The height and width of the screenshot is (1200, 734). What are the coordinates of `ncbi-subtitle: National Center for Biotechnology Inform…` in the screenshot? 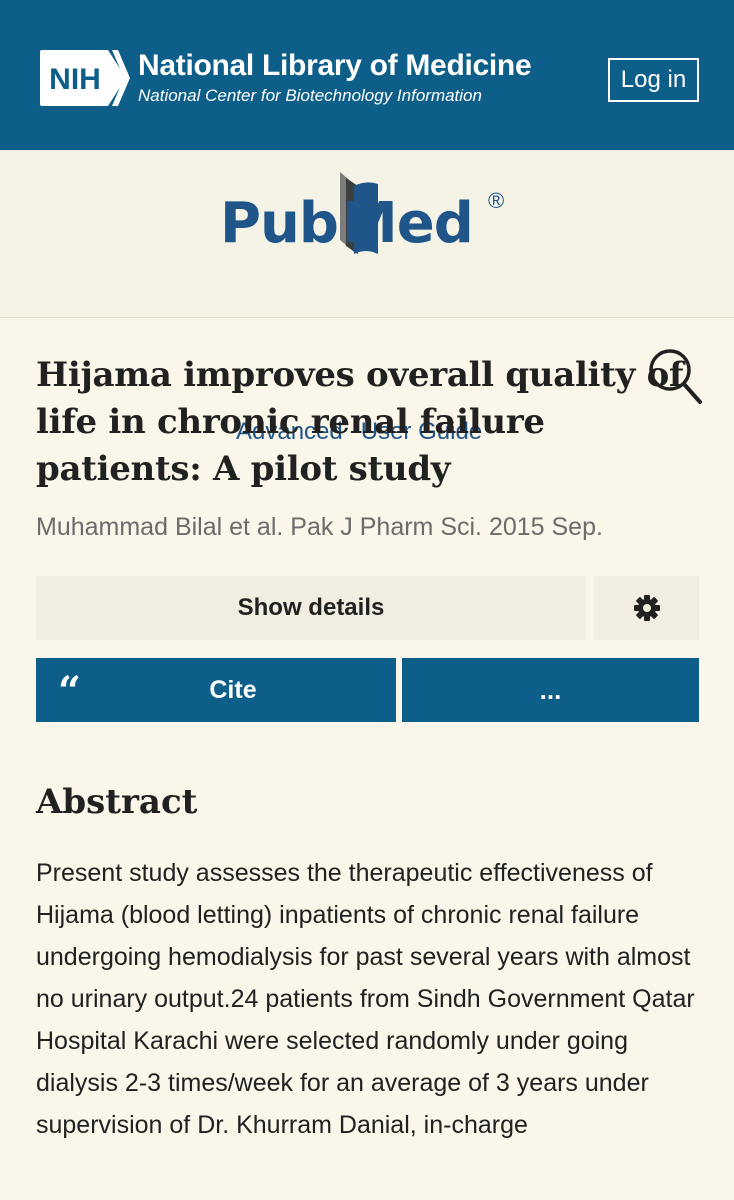 It's located at (310, 95).